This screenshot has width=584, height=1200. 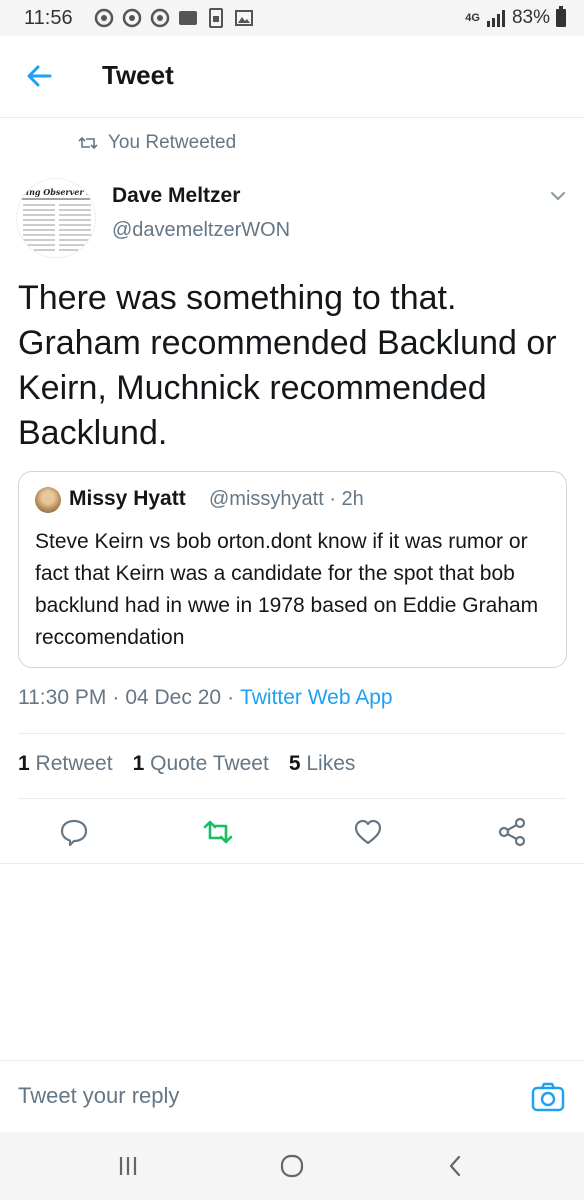 I want to click on reply-icon, so click(x=74, y=832).